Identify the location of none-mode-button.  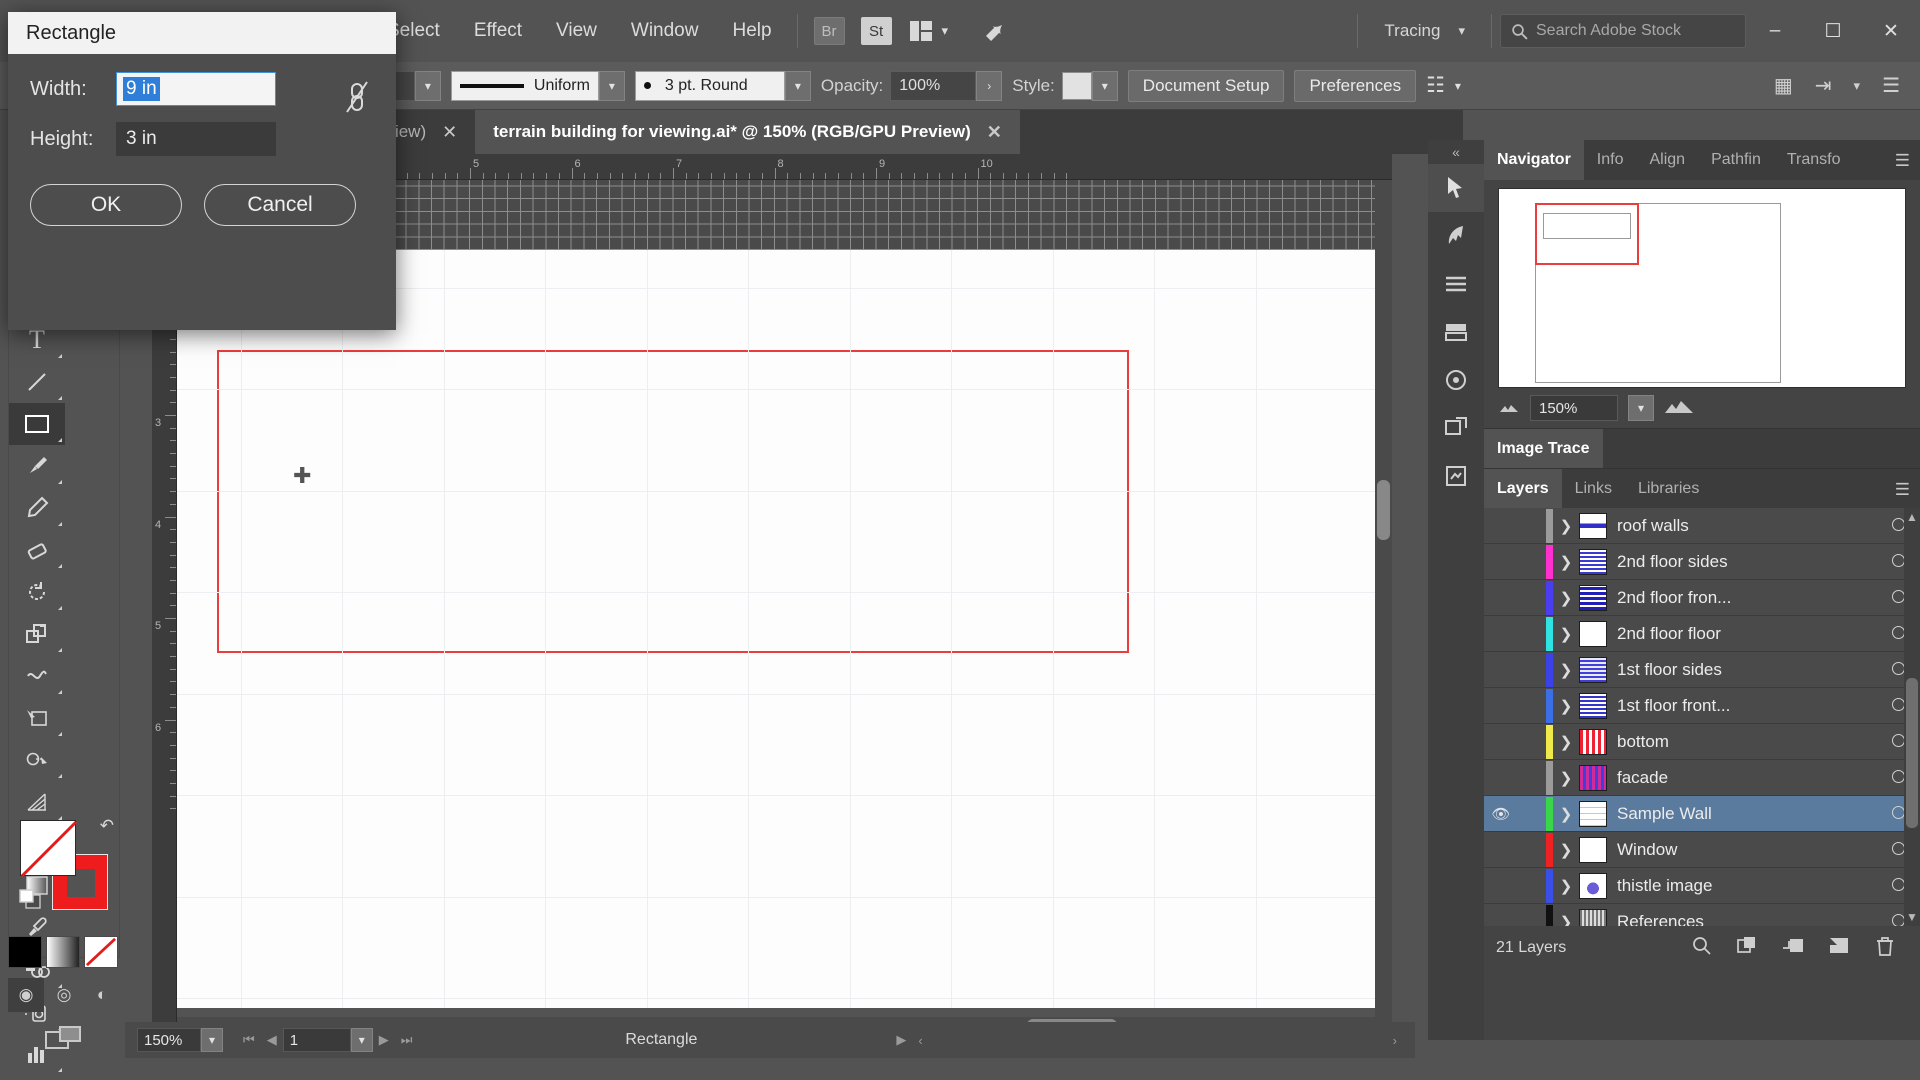
(101, 952).